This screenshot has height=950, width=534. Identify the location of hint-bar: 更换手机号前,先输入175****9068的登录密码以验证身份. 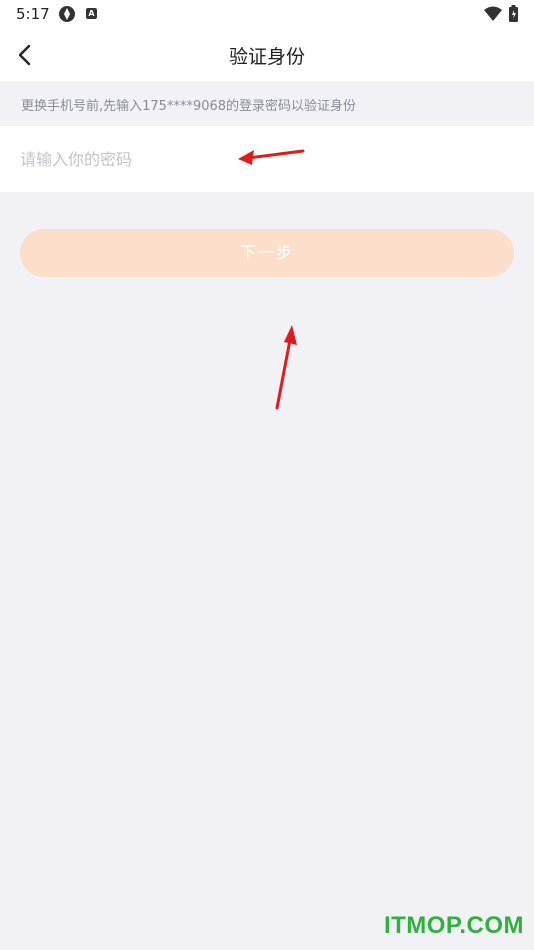
(267, 103).